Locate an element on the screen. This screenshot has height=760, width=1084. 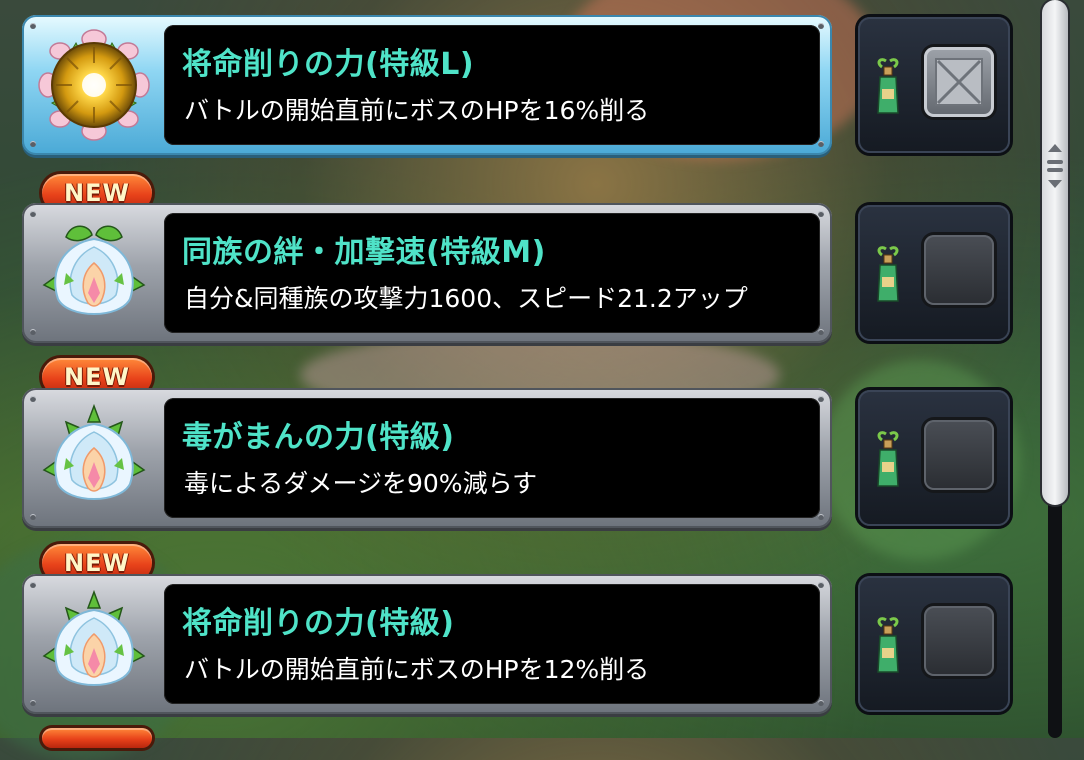
scrollbar is located at coordinates (1055, 369).